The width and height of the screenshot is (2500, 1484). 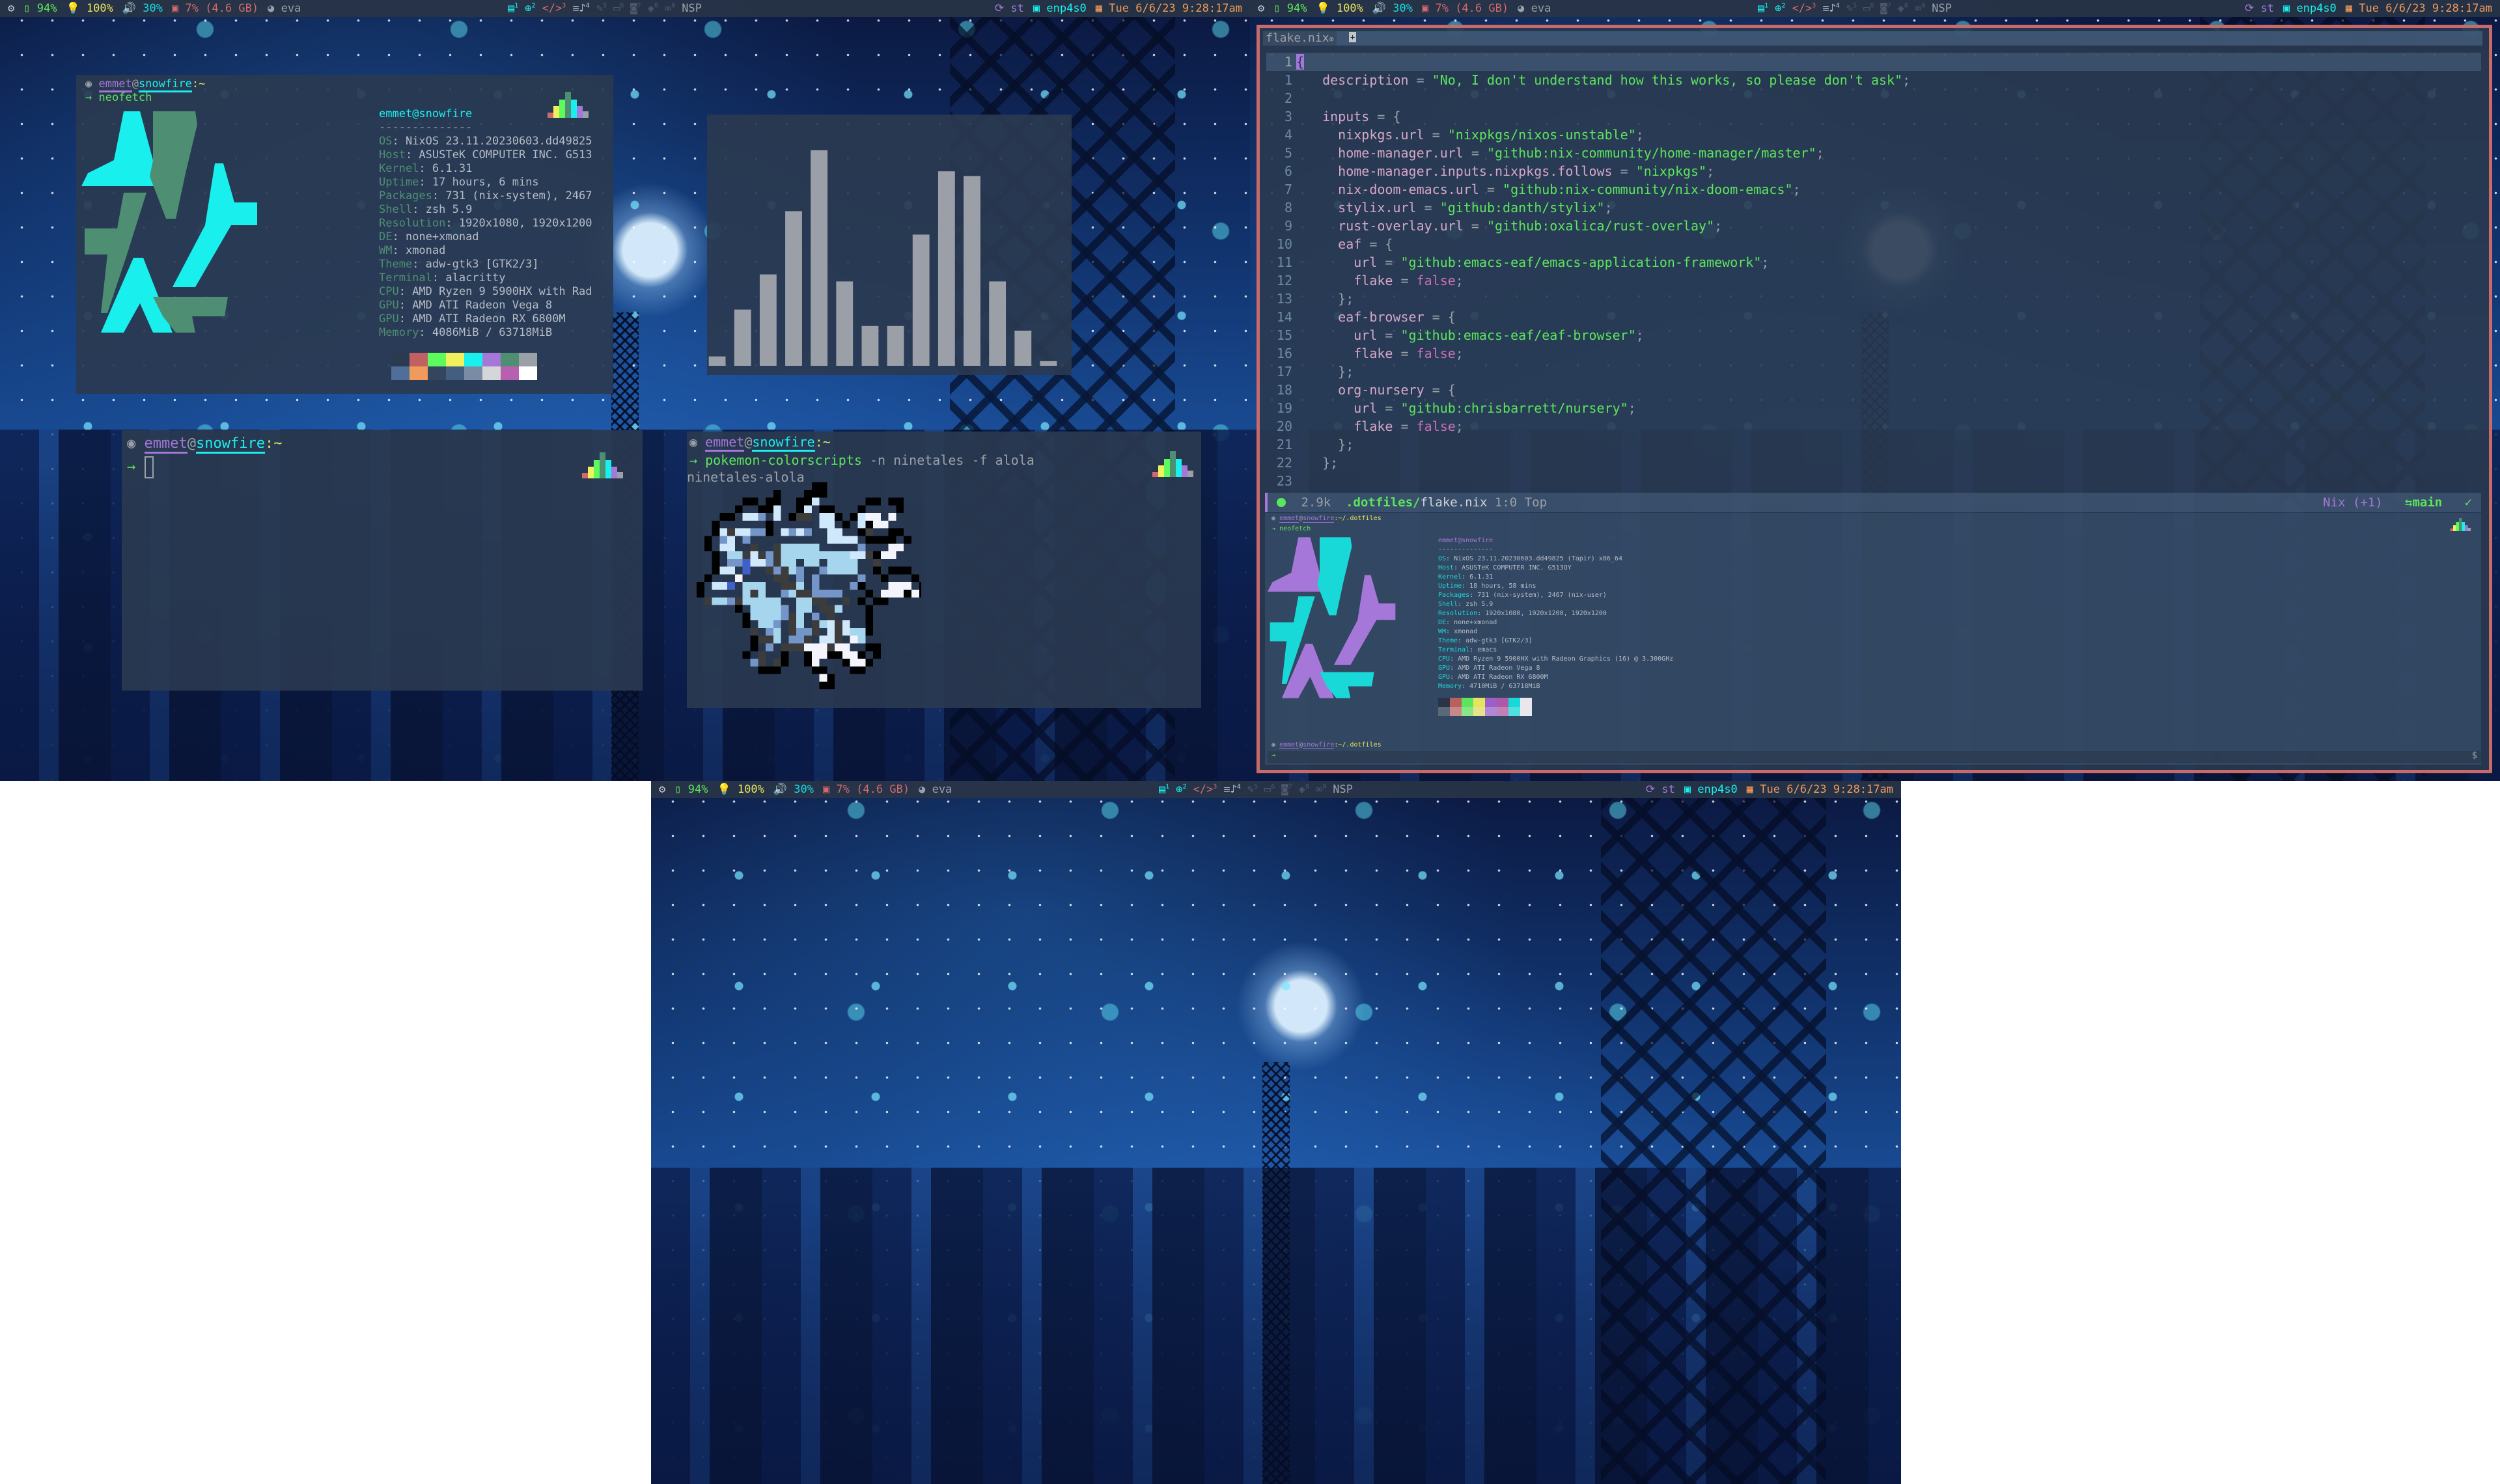 I want to click on network-status-value: enp4s0, so click(x=1717, y=789).